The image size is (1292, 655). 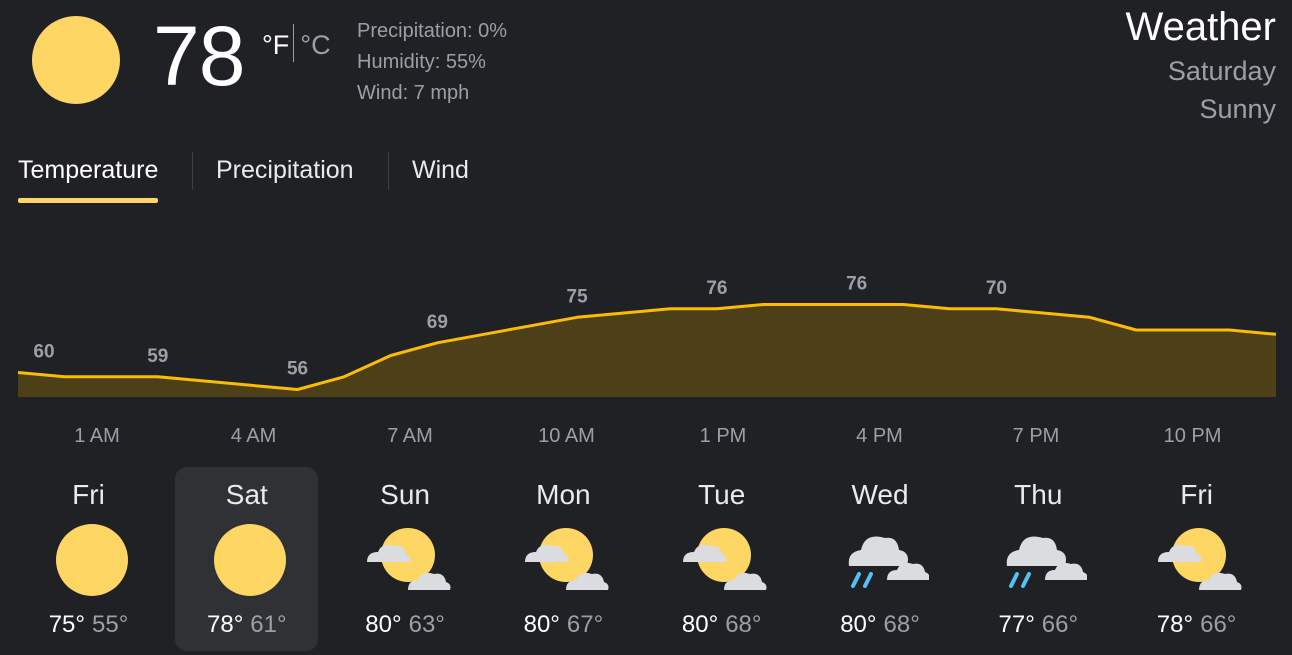 What do you see at coordinates (880, 494) in the screenshot?
I see `day-name: Wed` at bounding box center [880, 494].